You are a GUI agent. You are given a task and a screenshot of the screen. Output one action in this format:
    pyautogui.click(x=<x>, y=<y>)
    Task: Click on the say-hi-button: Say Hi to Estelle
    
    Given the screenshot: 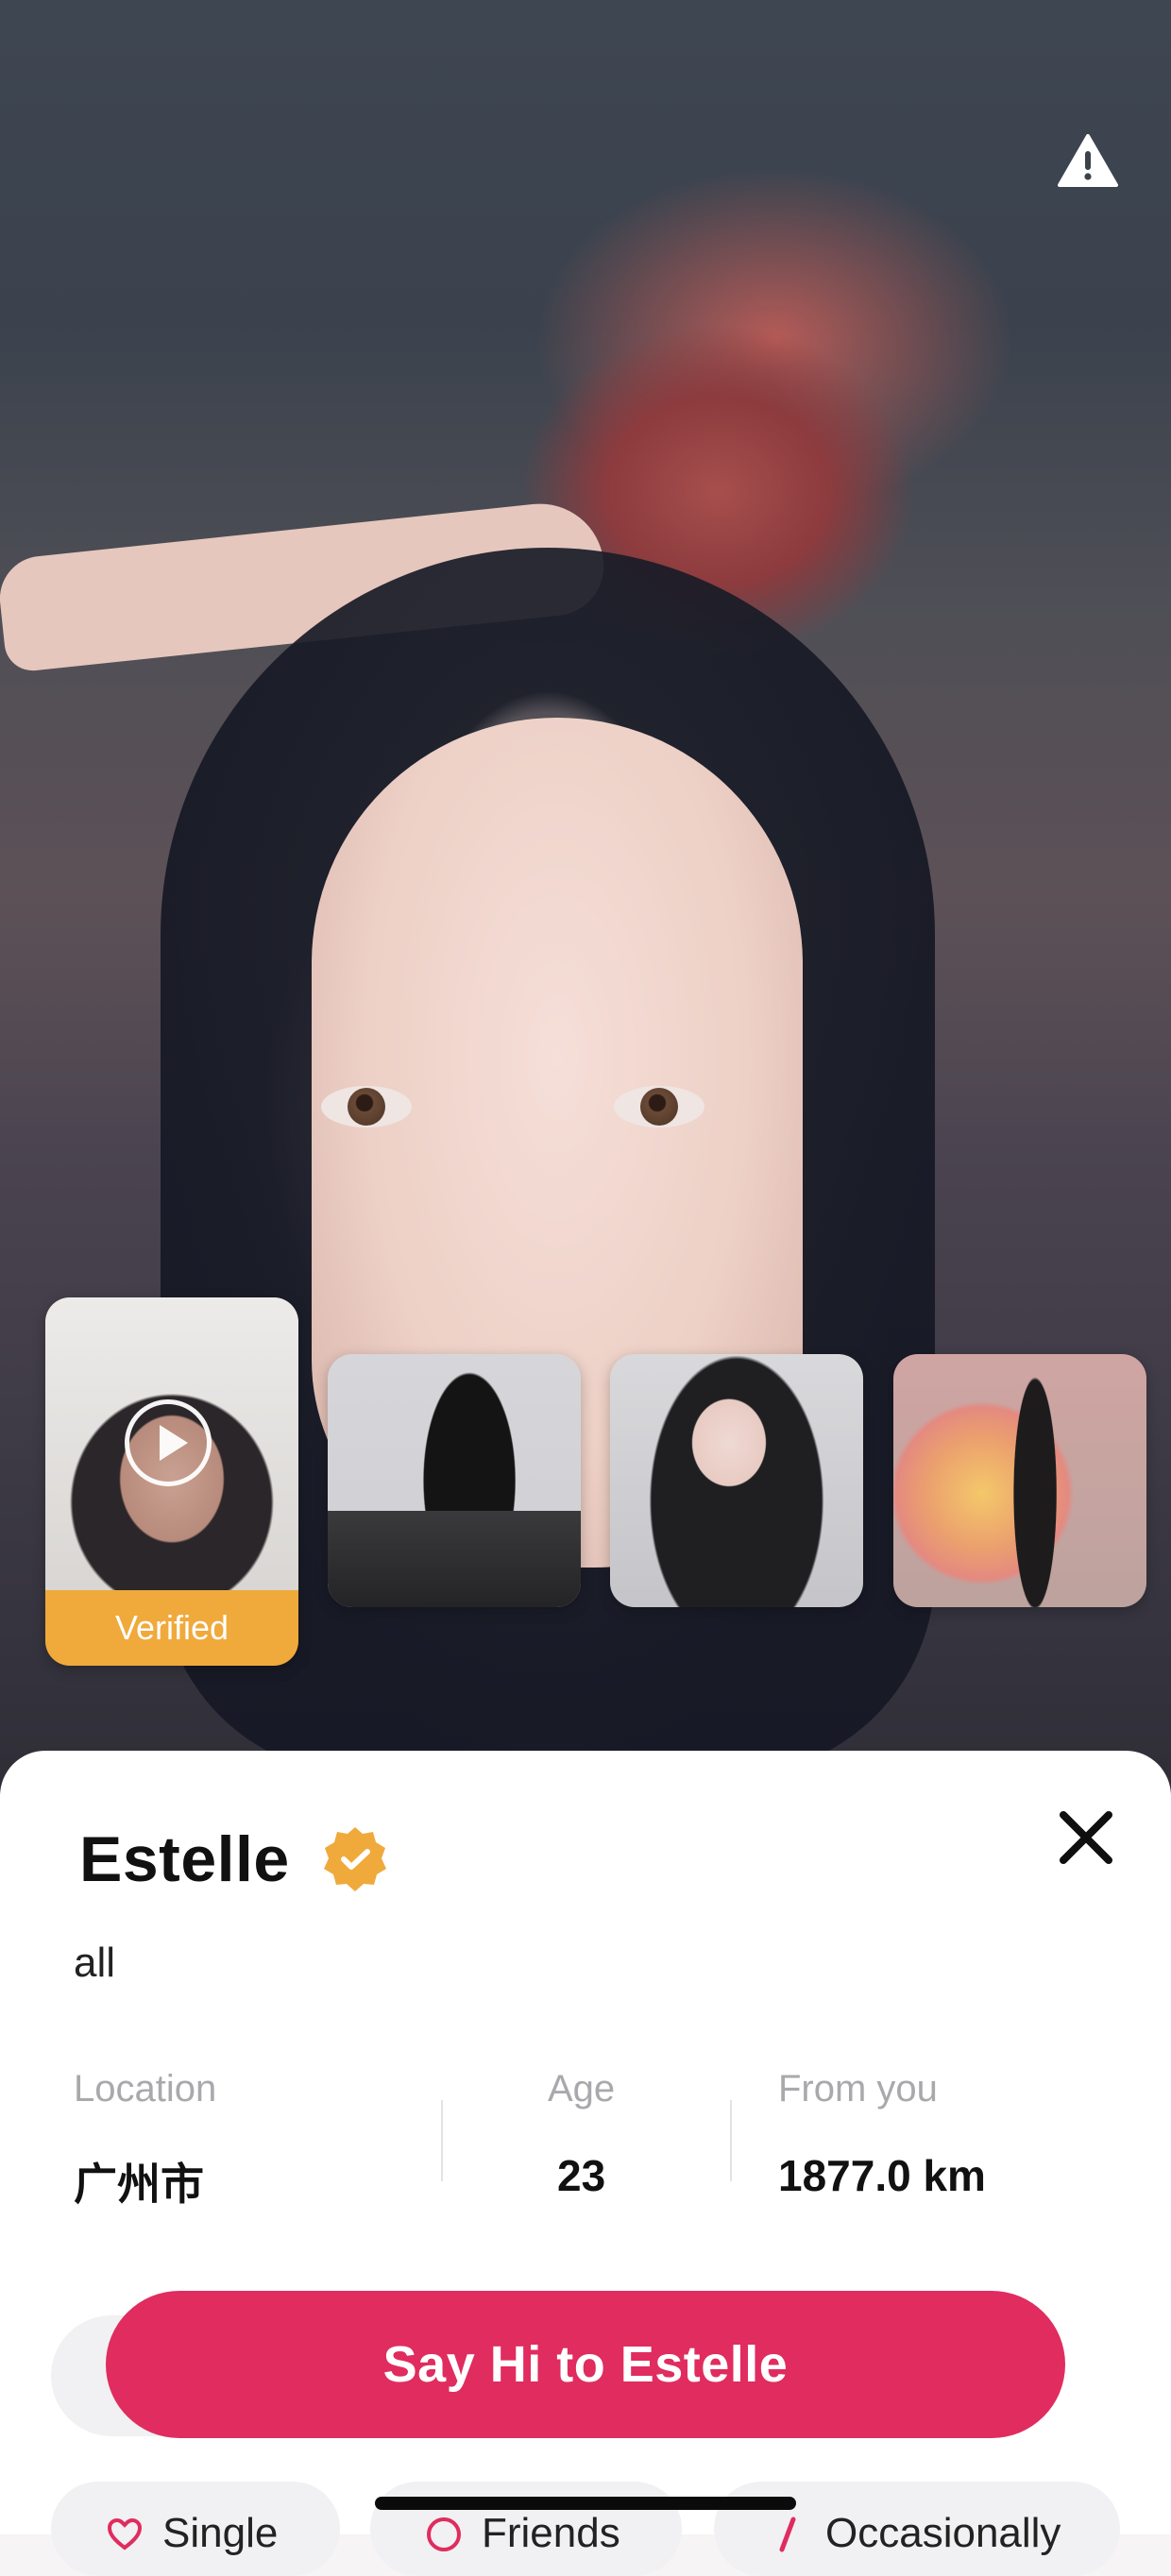 What is the action you would take?
    pyautogui.click(x=585, y=2364)
    